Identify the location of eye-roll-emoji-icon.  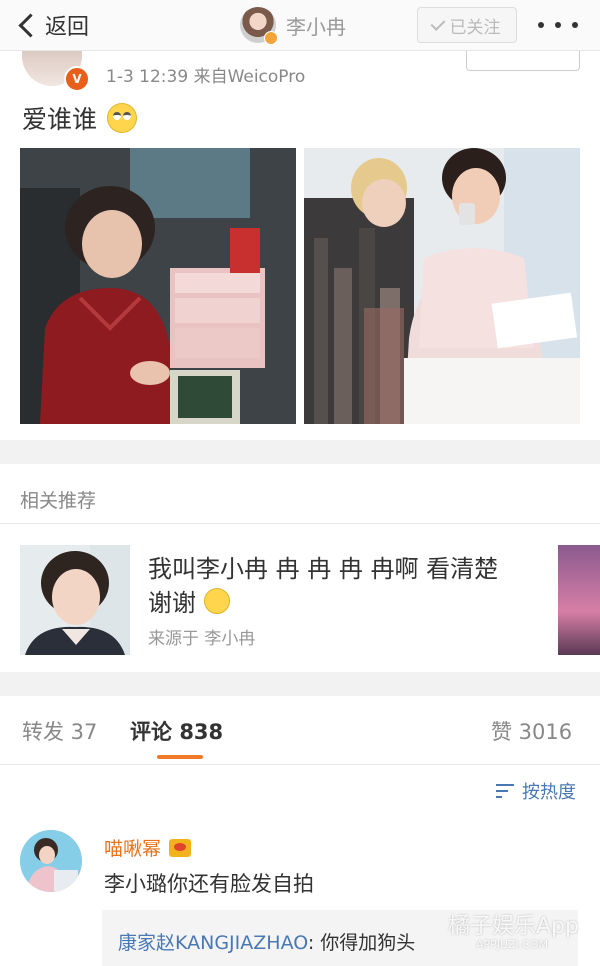
(122, 118).